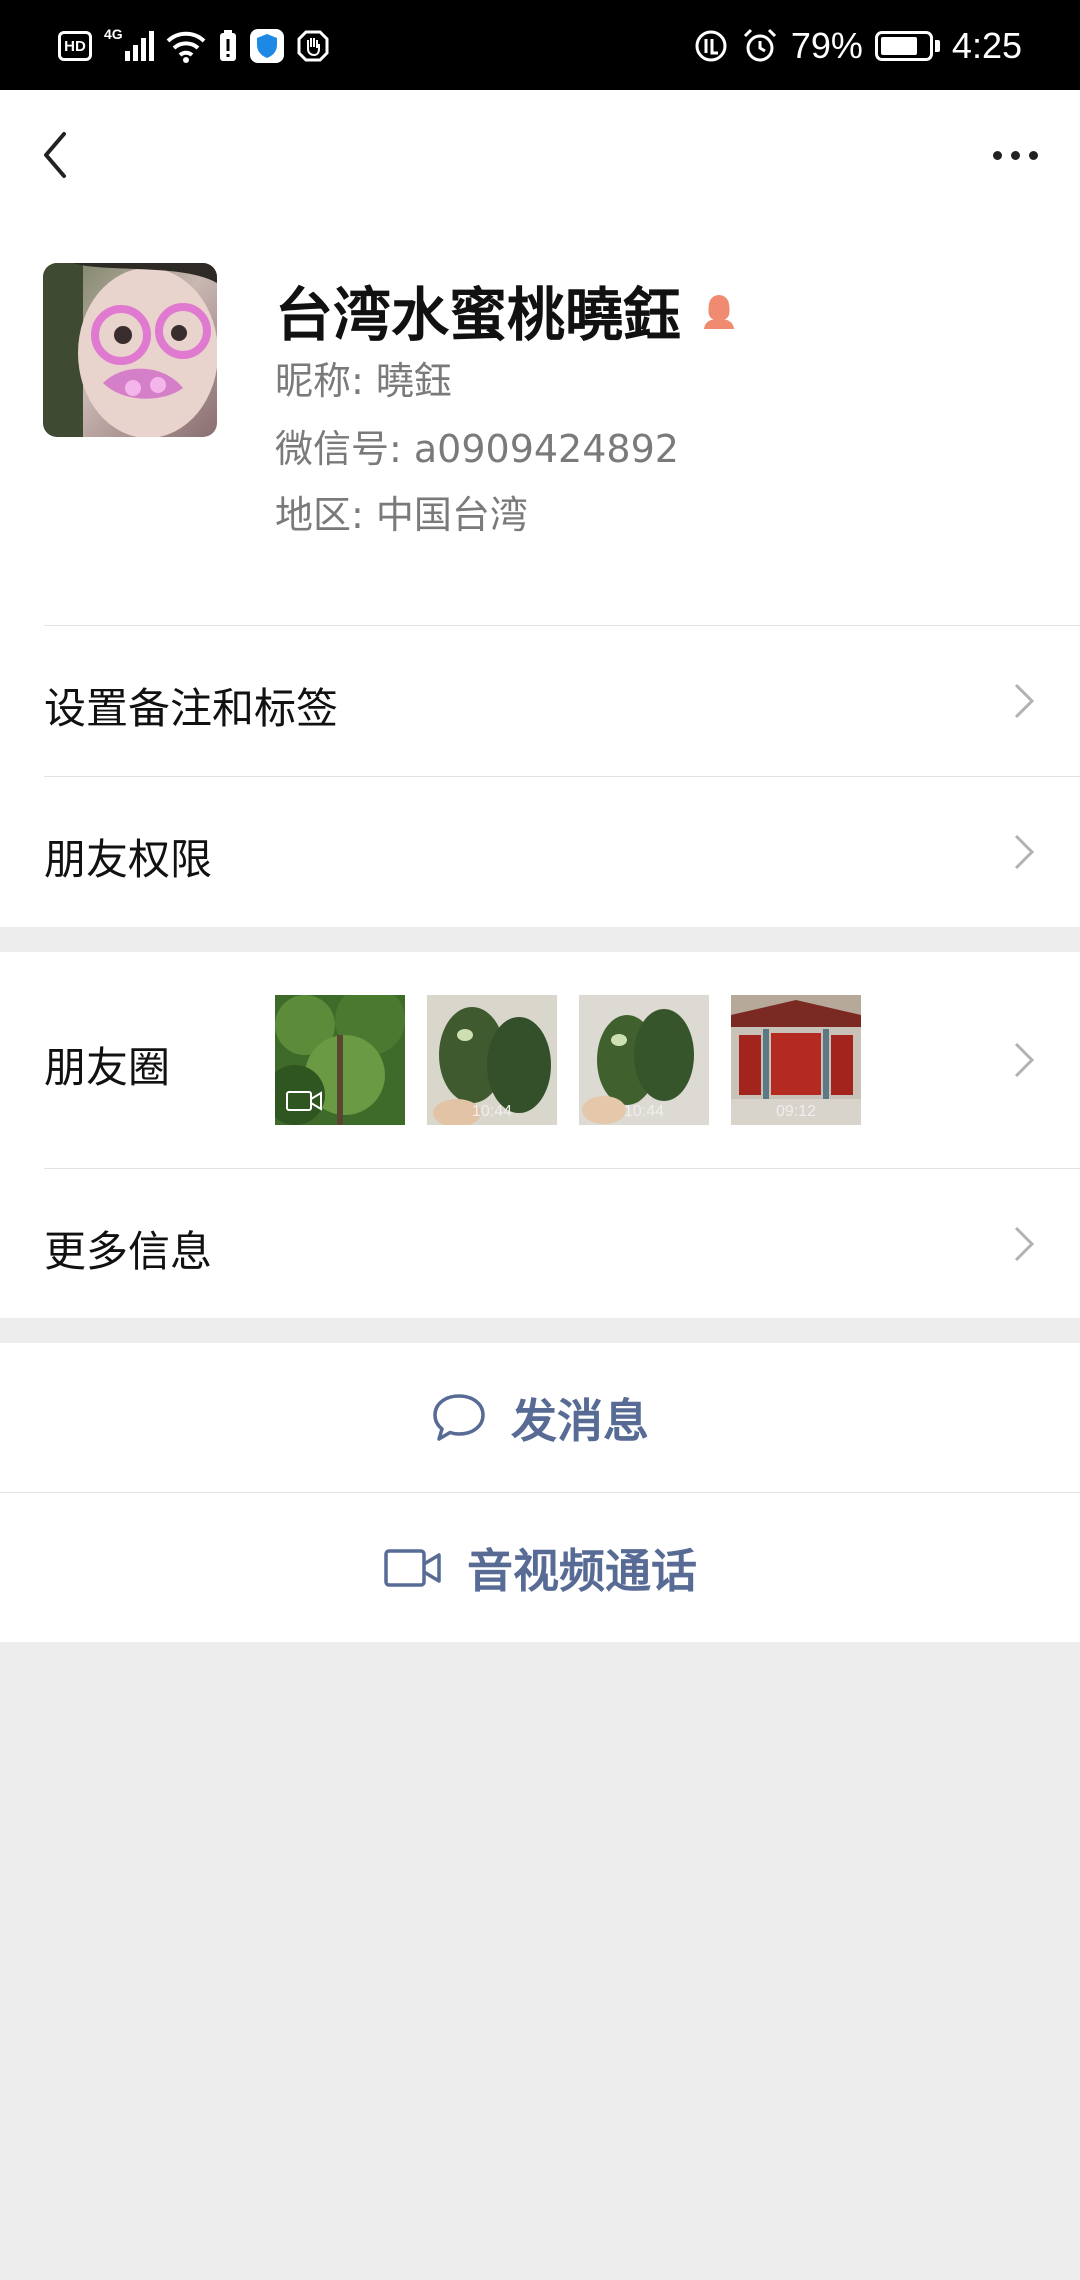  Describe the element at coordinates (304, 1101) in the screenshot. I see `video-indicator-icon` at that location.